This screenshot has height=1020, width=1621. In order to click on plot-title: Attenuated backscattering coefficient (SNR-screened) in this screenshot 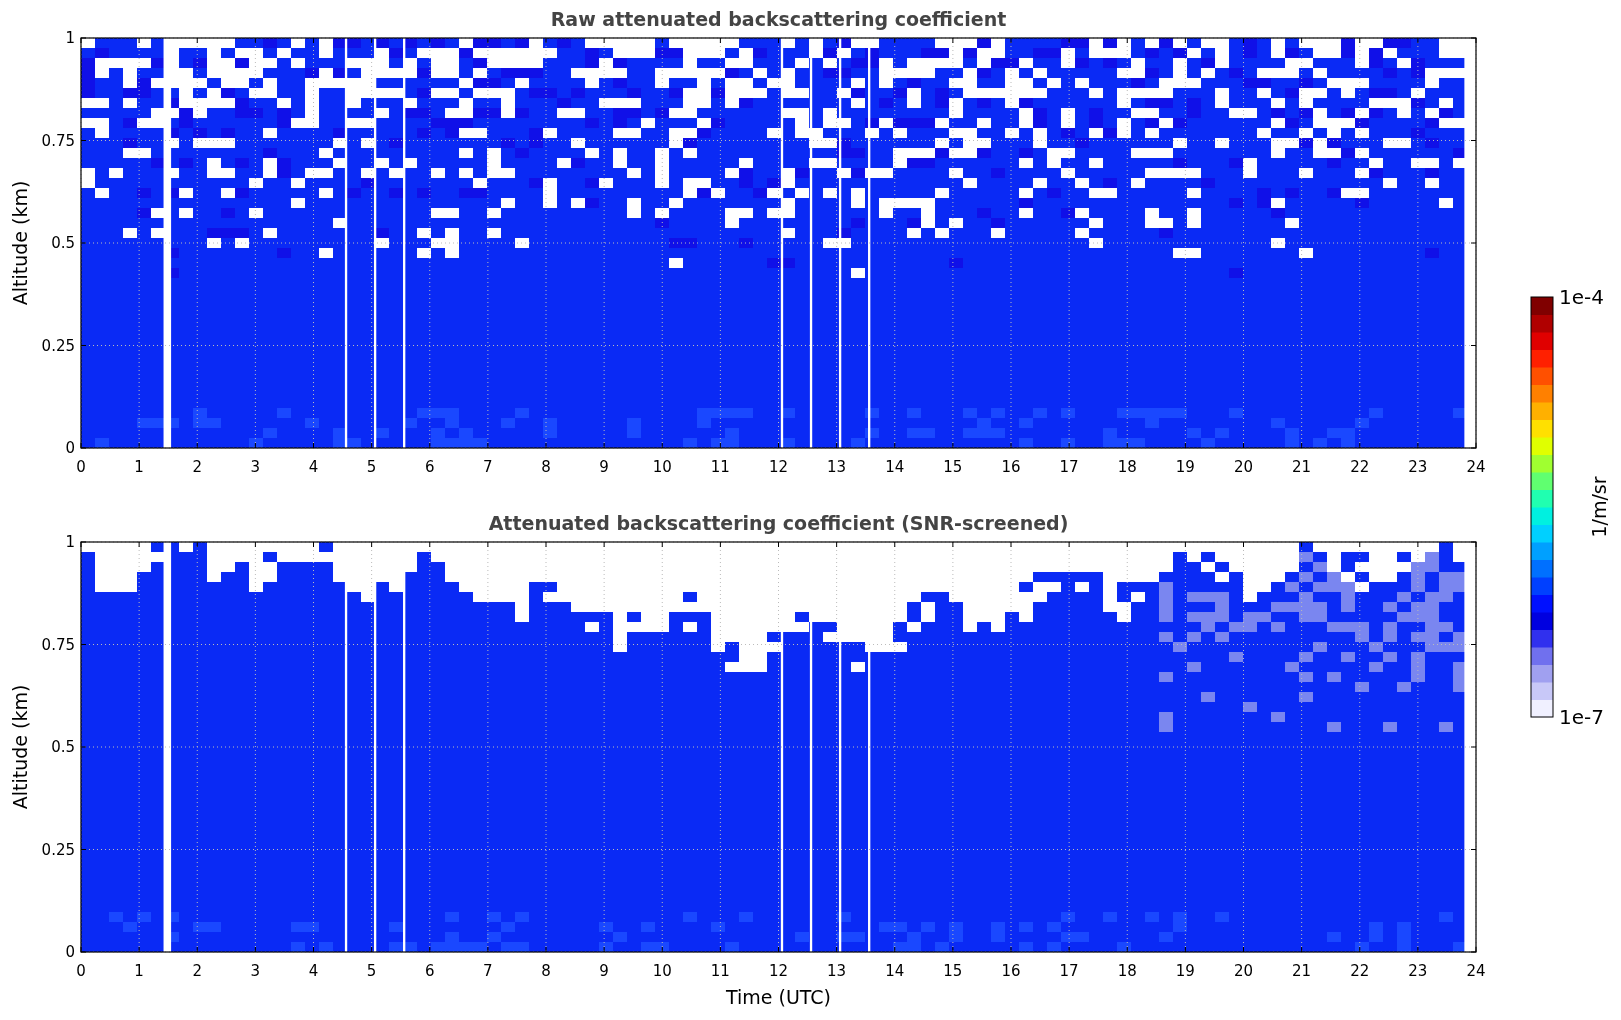, I will do `click(778, 523)`.